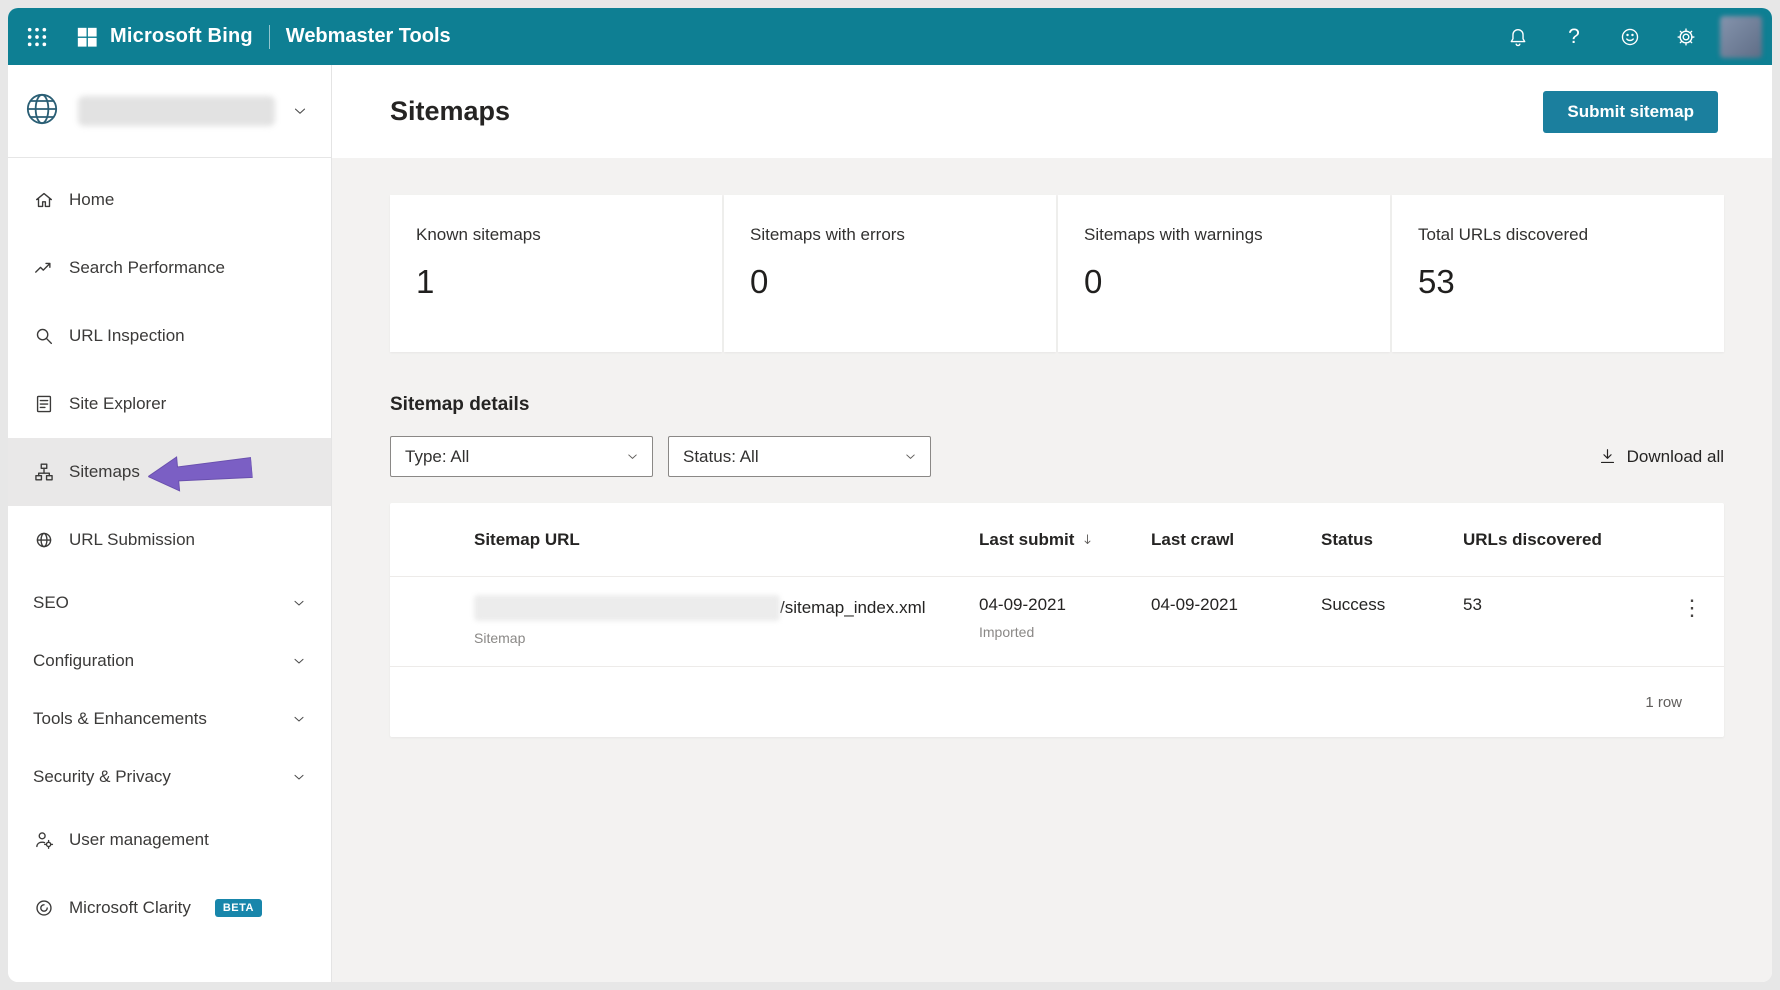 The height and width of the screenshot is (990, 1780). What do you see at coordinates (799, 456) in the screenshot?
I see `status-filter-dropdown: Status: All` at bounding box center [799, 456].